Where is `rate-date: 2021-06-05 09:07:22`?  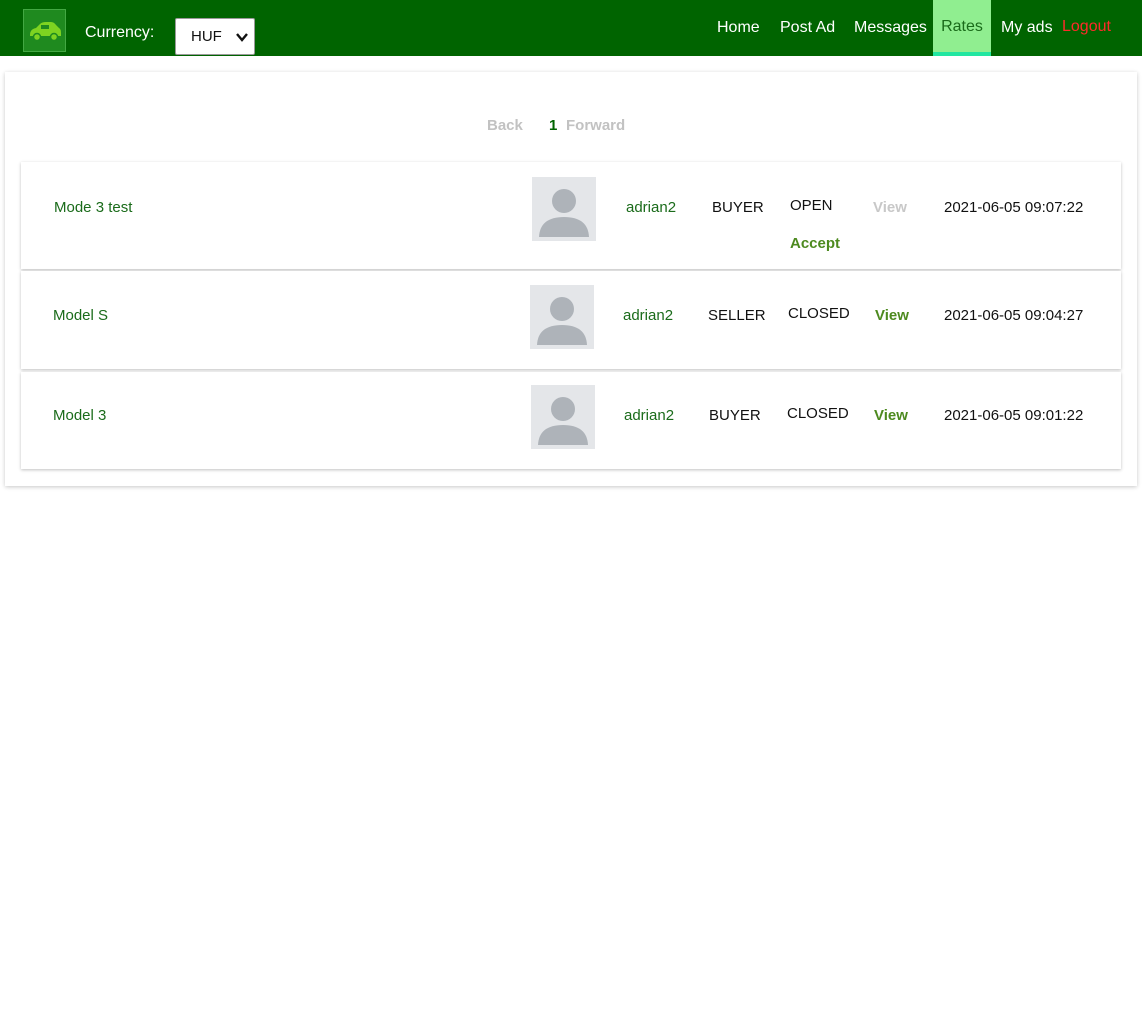 rate-date: 2021-06-05 09:07:22 is located at coordinates (1014, 207).